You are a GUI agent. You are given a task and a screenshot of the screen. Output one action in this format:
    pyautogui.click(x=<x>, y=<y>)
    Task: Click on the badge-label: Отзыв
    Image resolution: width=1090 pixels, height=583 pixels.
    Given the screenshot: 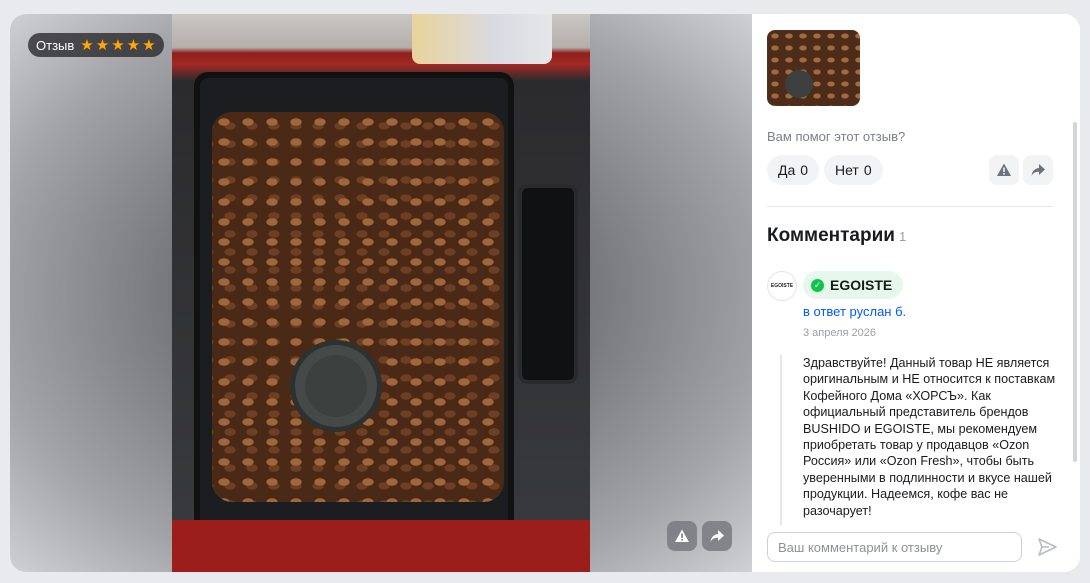 What is the action you would take?
    pyautogui.click(x=55, y=45)
    